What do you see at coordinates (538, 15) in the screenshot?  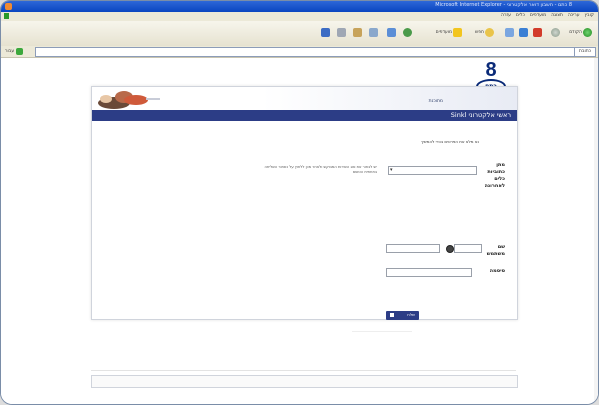 I see `menu-favorites: מועדפים` at bounding box center [538, 15].